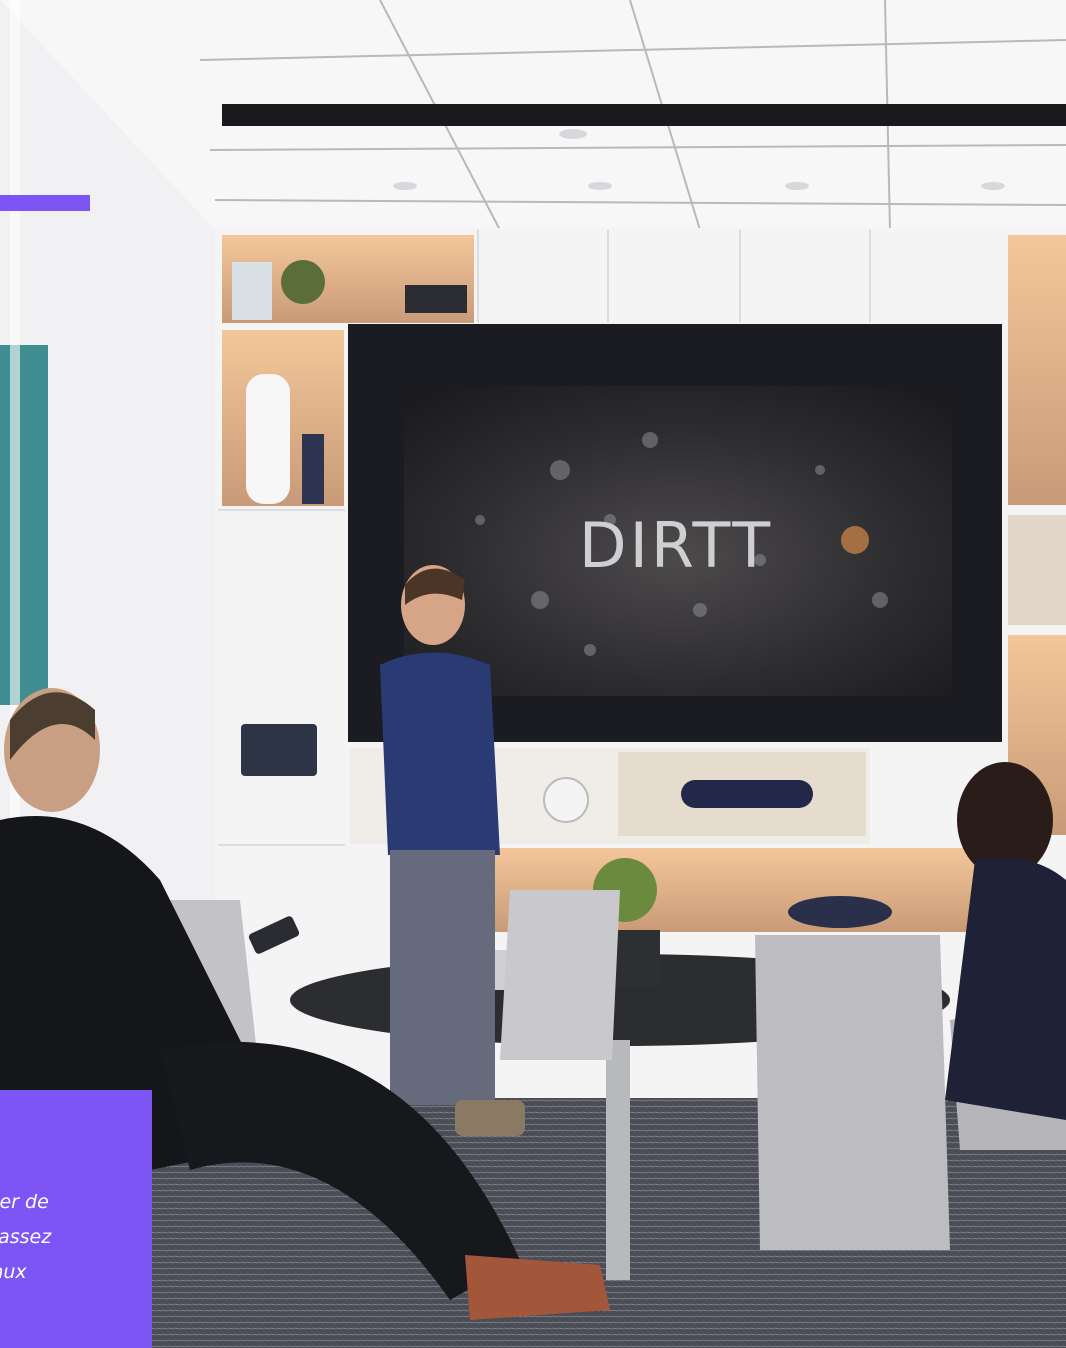  What do you see at coordinates (13, 1272) in the screenshot?
I see `caption-line-3: eaux` at bounding box center [13, 1272].